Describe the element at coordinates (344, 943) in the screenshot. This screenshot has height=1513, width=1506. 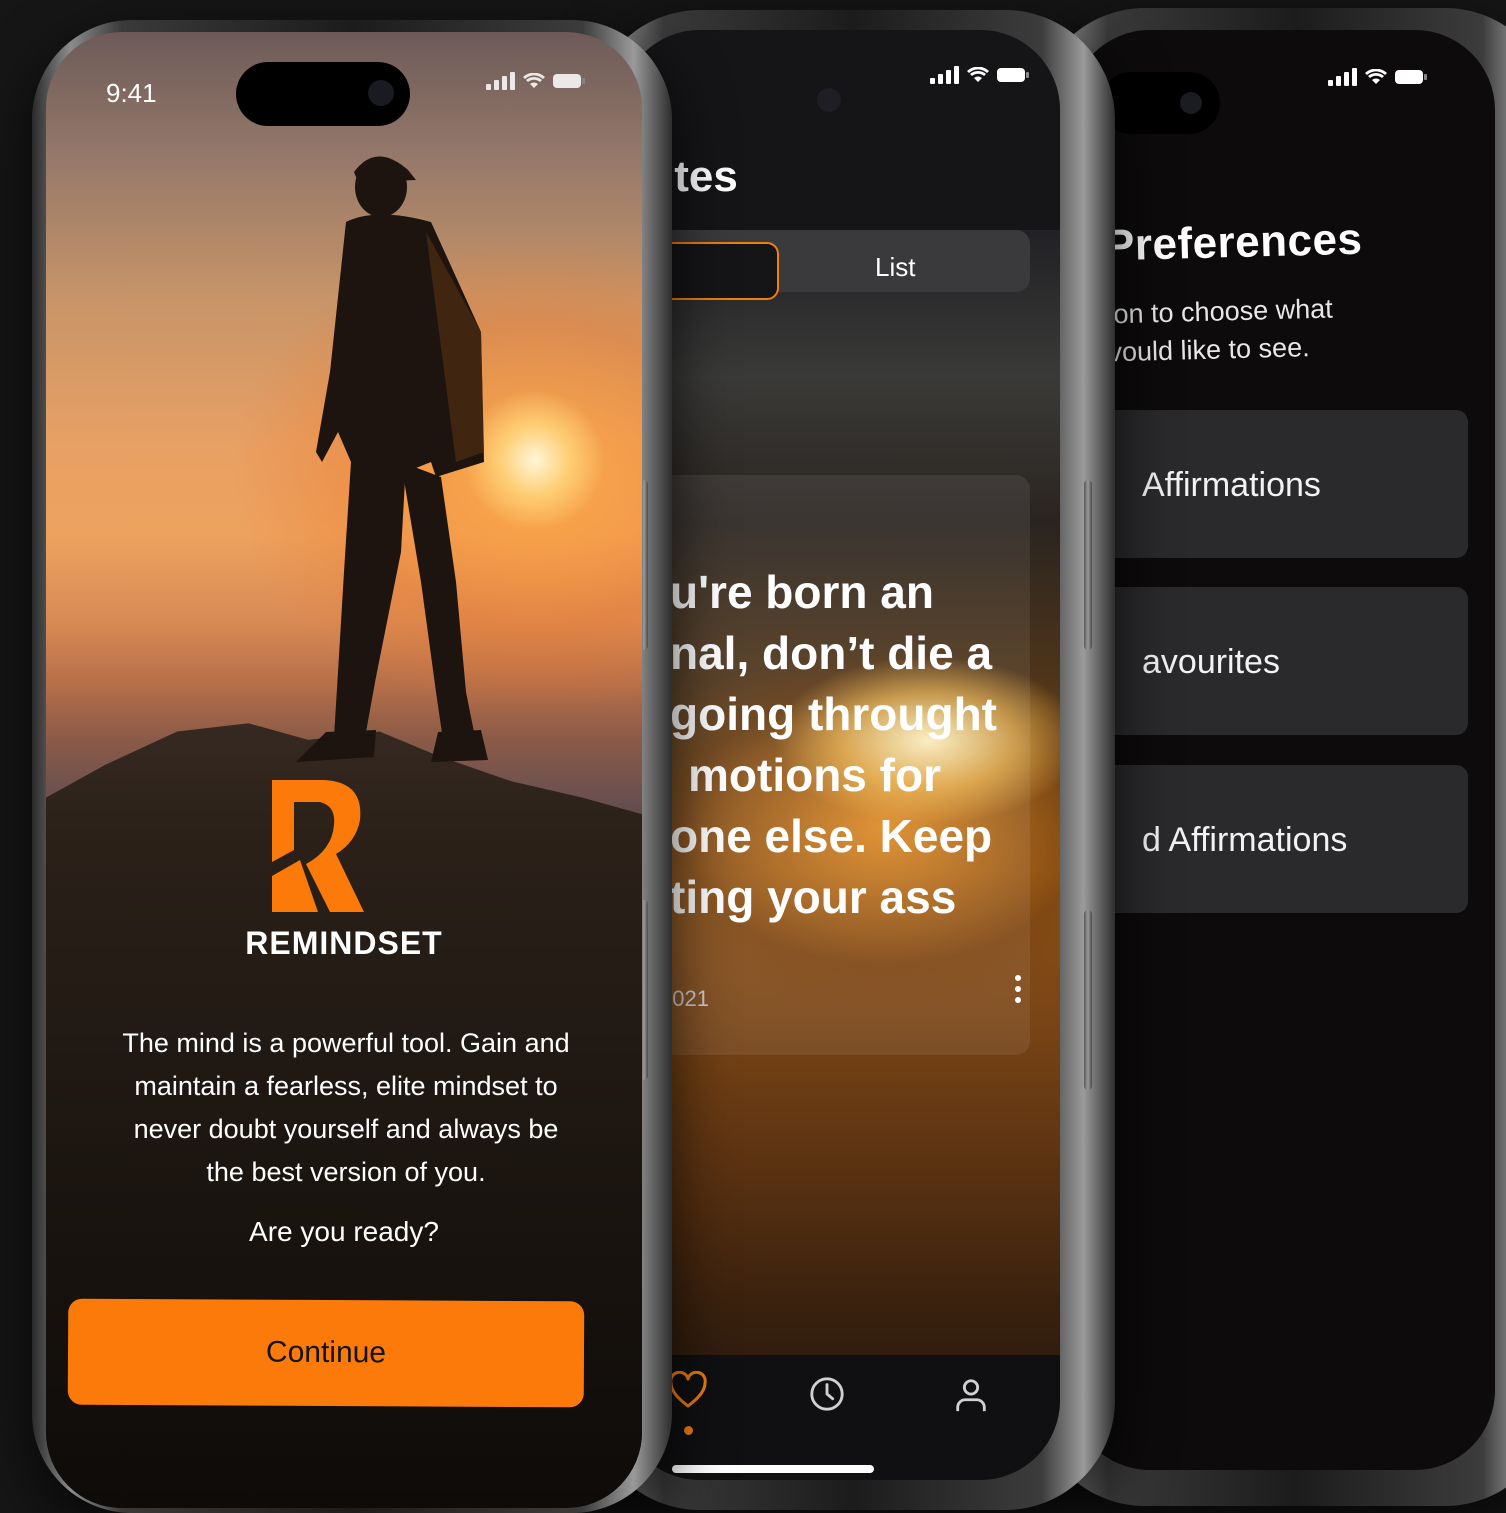
I see `brand-name: REMINDSET` at that location.